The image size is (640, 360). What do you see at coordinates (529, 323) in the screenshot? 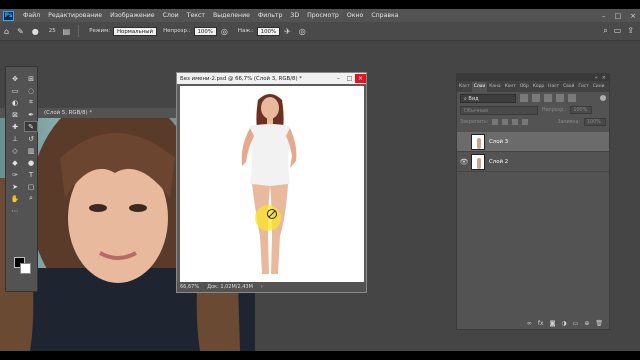
I see `link-icon: ∞` at bounding box center [529, 323].